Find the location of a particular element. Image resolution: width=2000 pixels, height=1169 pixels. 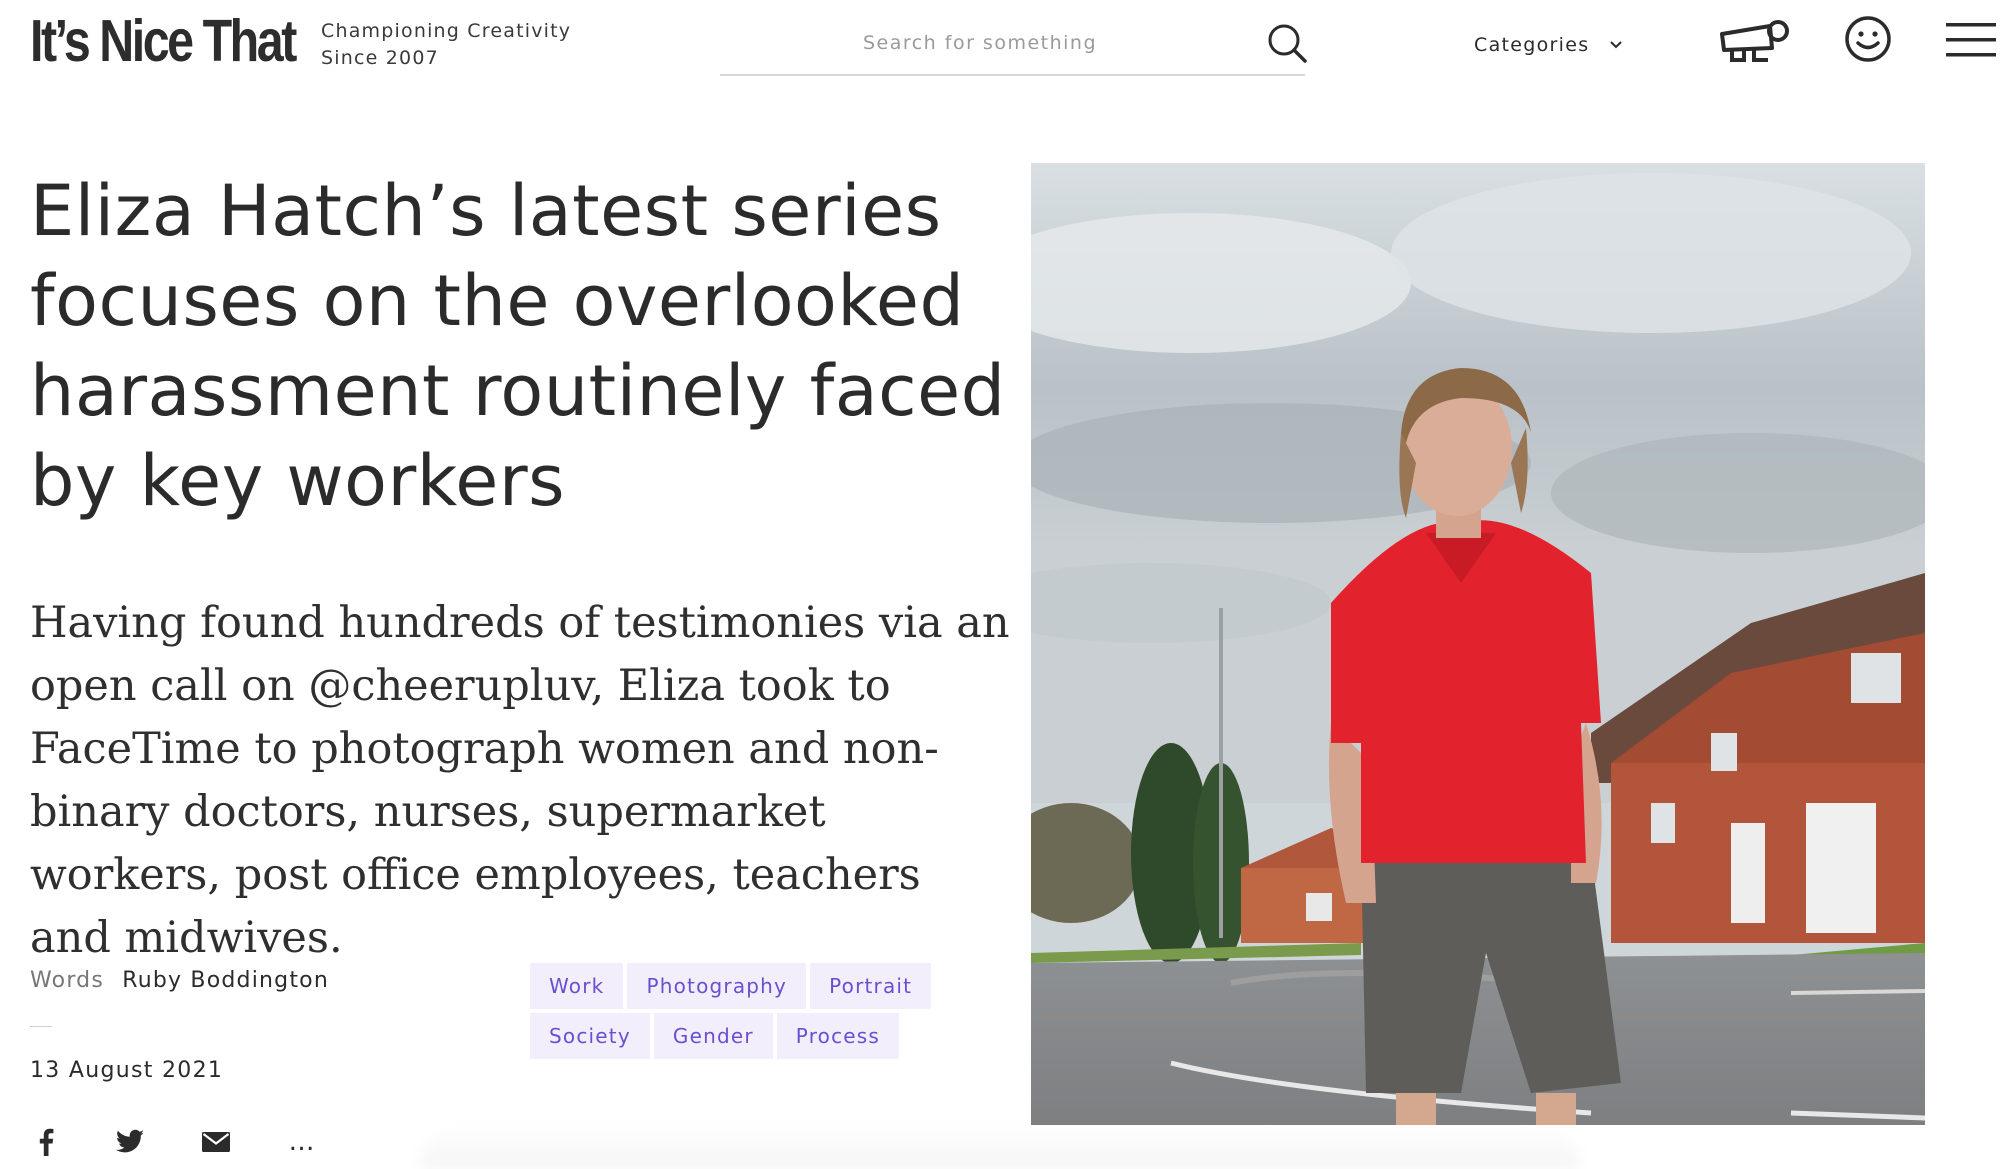

tag-work: Work is located at coordinates (577, 986).